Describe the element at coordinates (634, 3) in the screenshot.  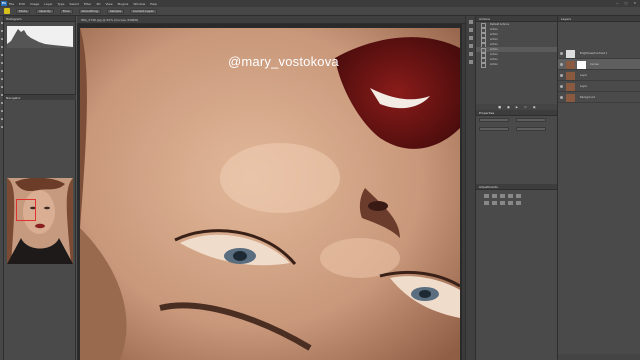
I see `close-button: ✕` at that location.